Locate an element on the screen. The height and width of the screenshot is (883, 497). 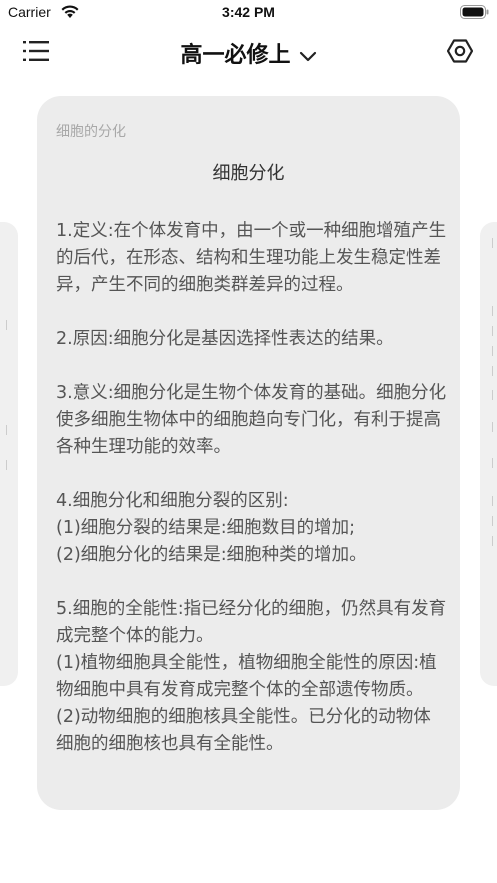
card-paragraph-line: 2.原因:细胞分化是基因选择性表达的结果。 is located at coordinates (225, 339).